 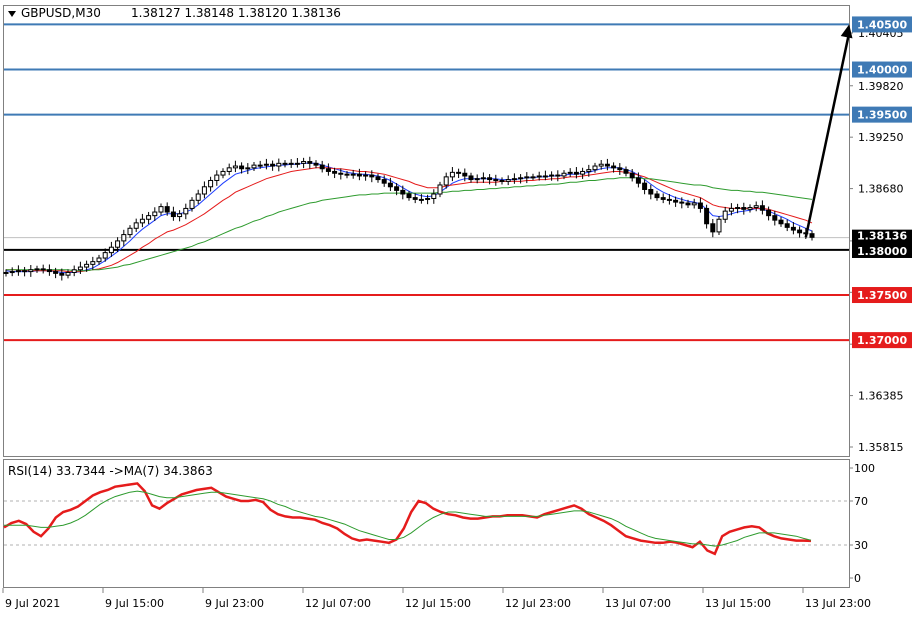 I want to click on time-tick-label: 9 Jul 15:00, so click(x=134, y=603).